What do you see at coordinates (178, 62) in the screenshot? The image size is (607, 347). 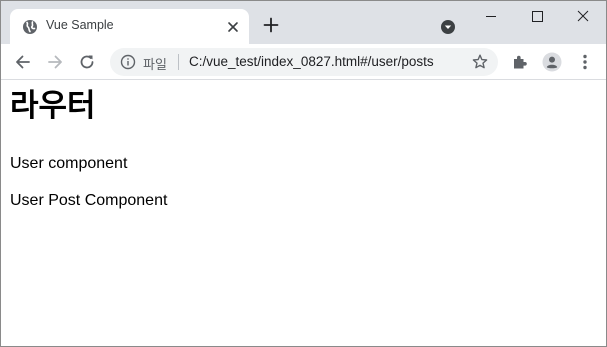 I see `omnibox-divider` at bounding box center [178, 62].